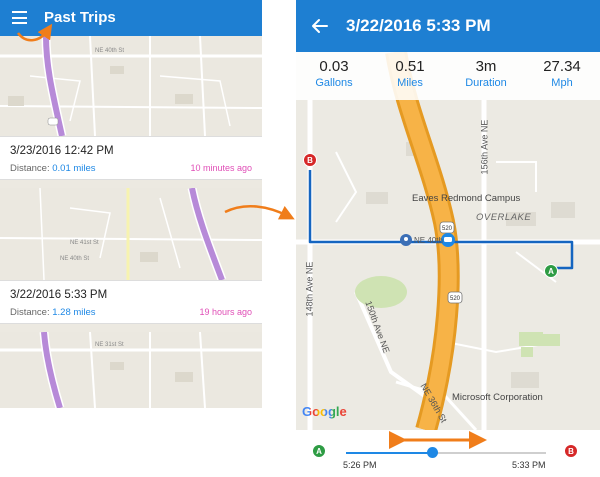  I want to click on map-street-label: 148th Ave NE, so click(309, 289).